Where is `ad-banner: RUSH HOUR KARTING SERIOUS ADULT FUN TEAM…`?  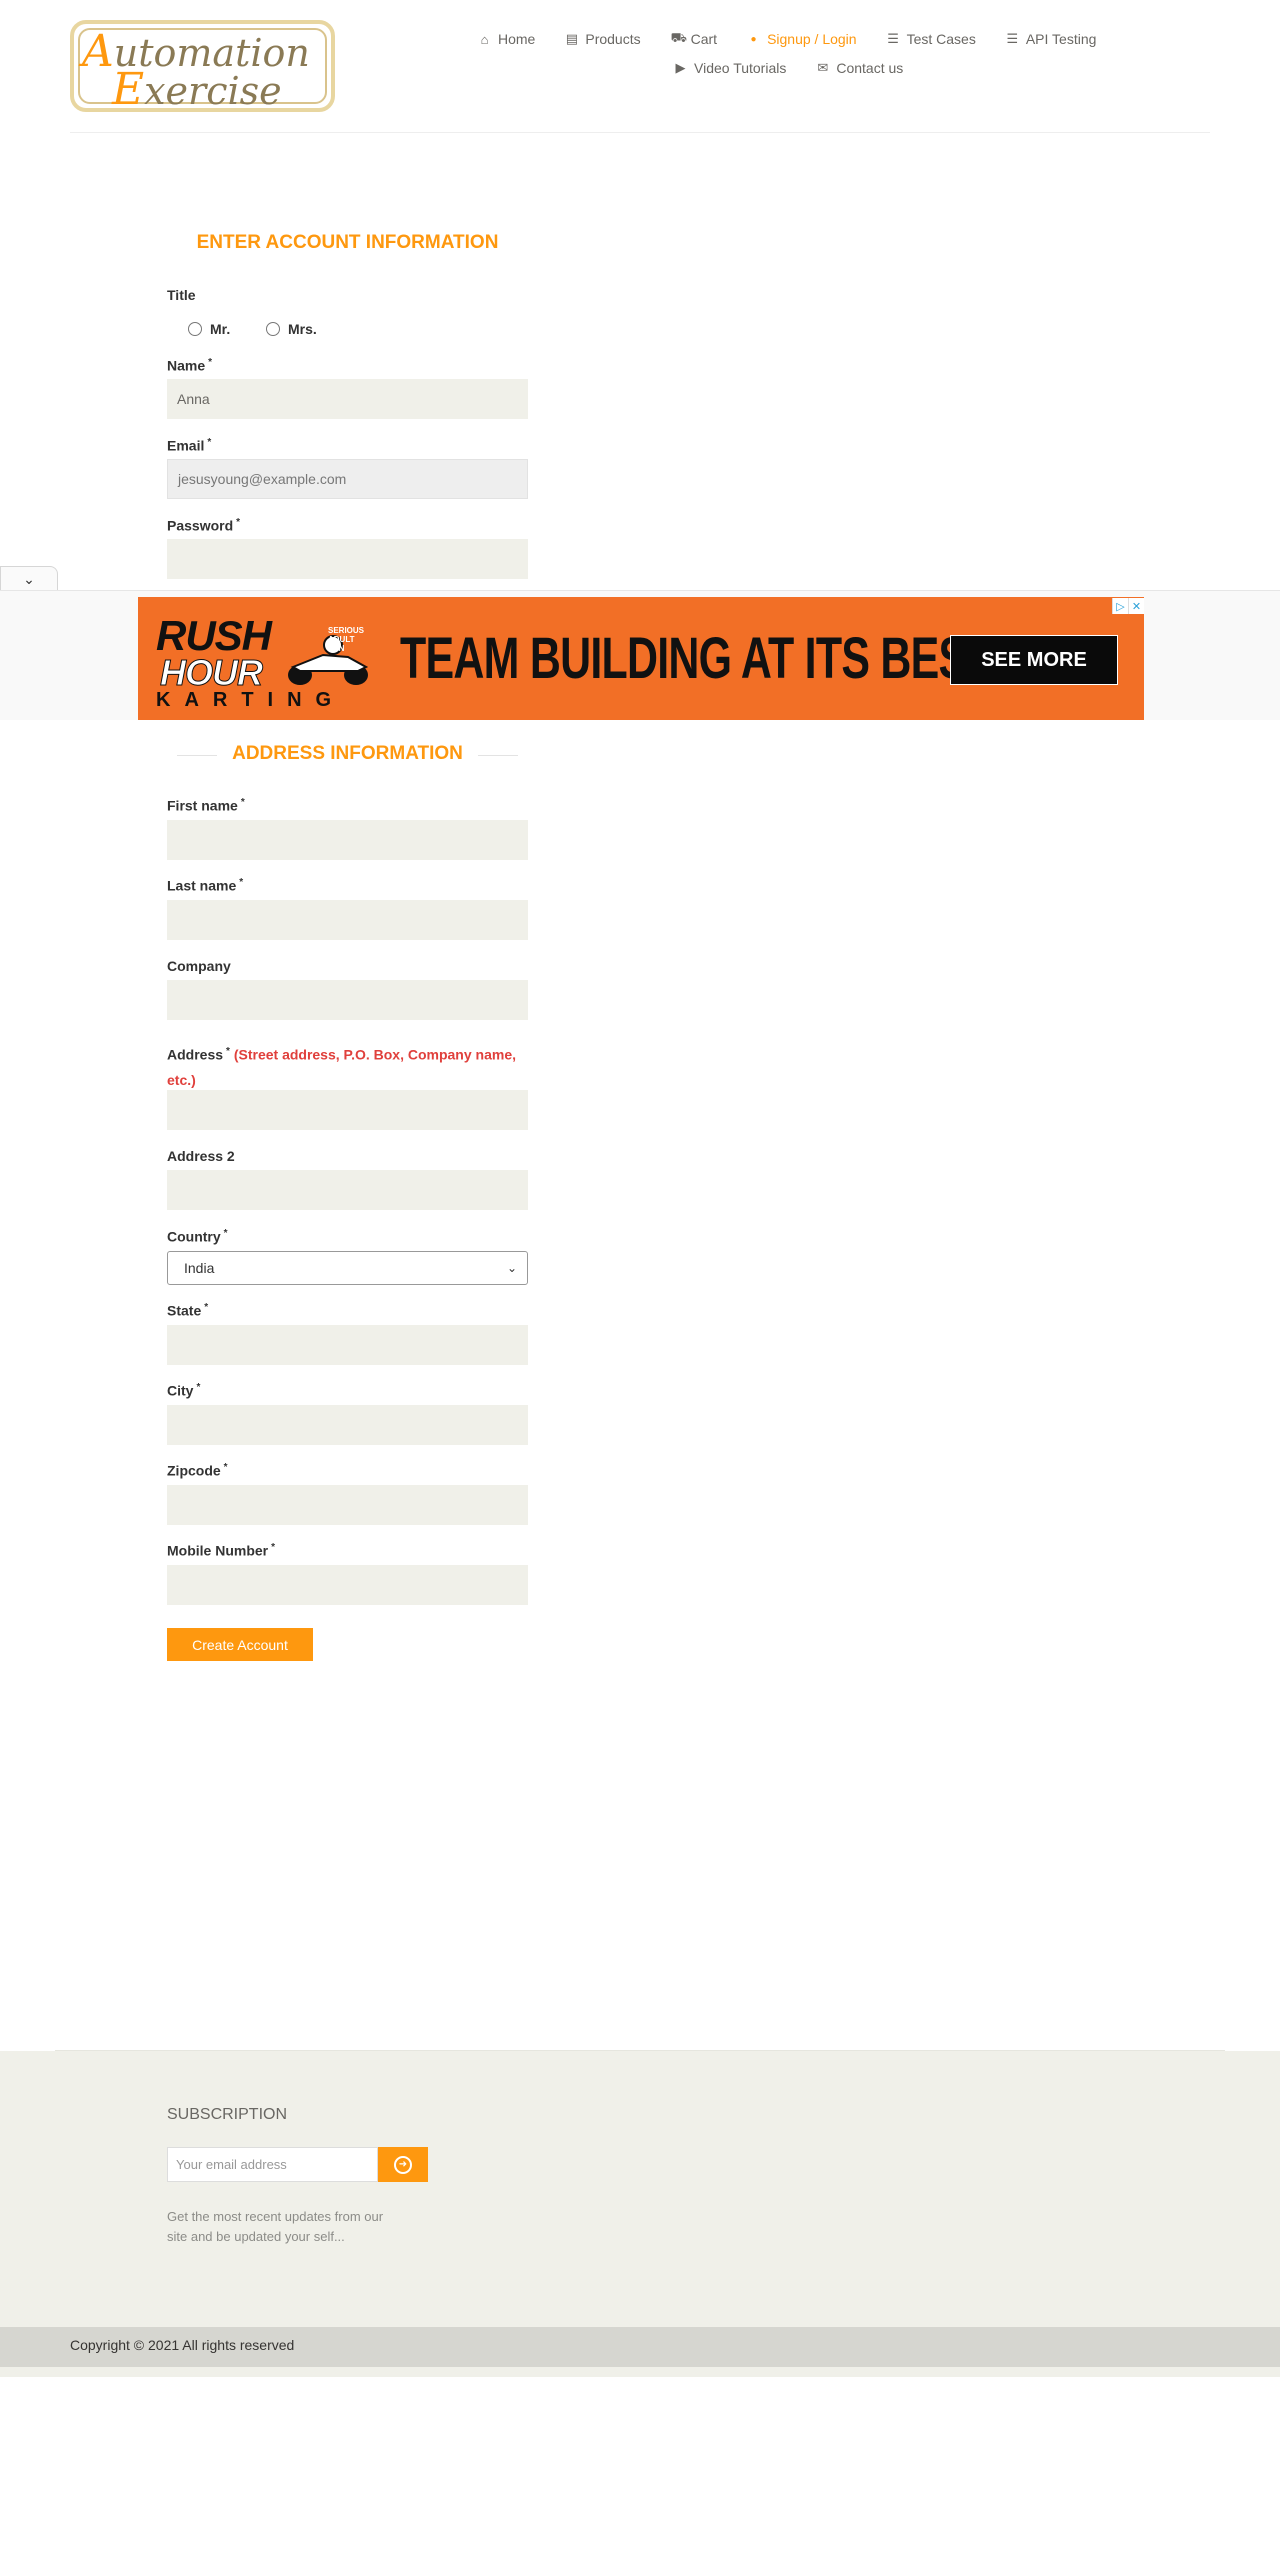
ad-banner: RUSH HOUR KARTING SERIOUS ADULT FUN TEAM… is located at coordinates (641, 658).